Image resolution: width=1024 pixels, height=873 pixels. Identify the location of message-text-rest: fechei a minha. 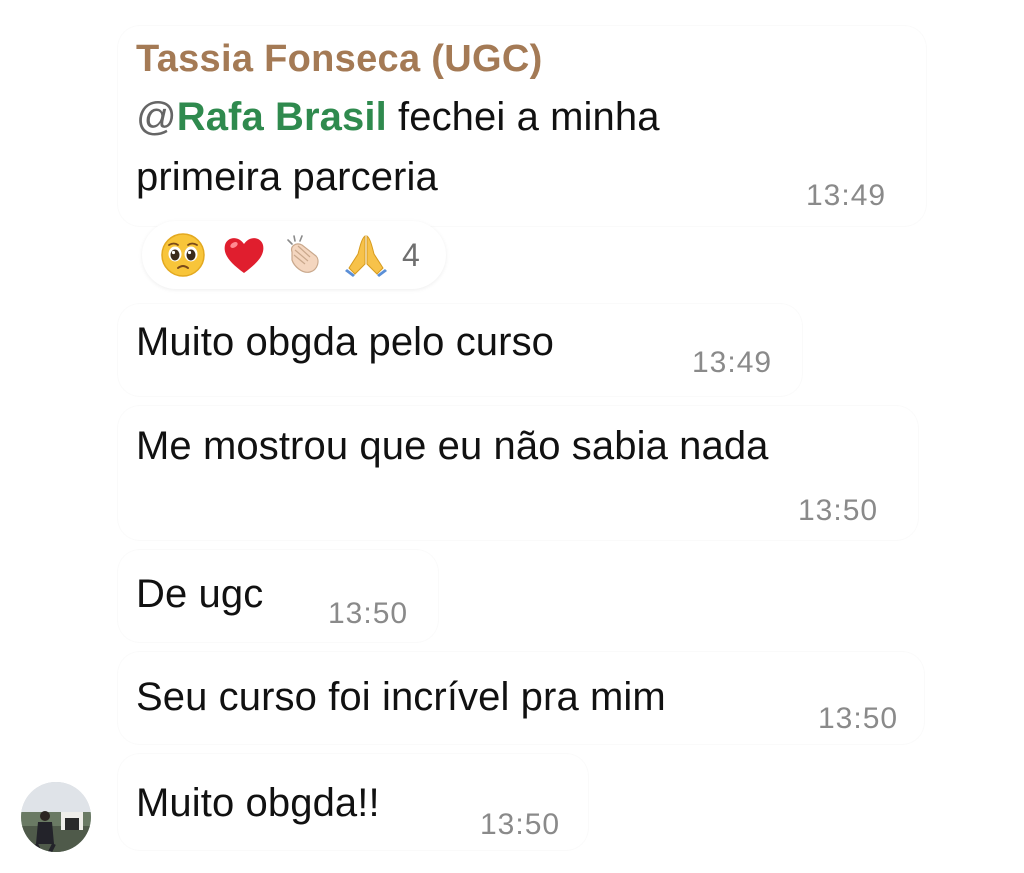
(523, 117).